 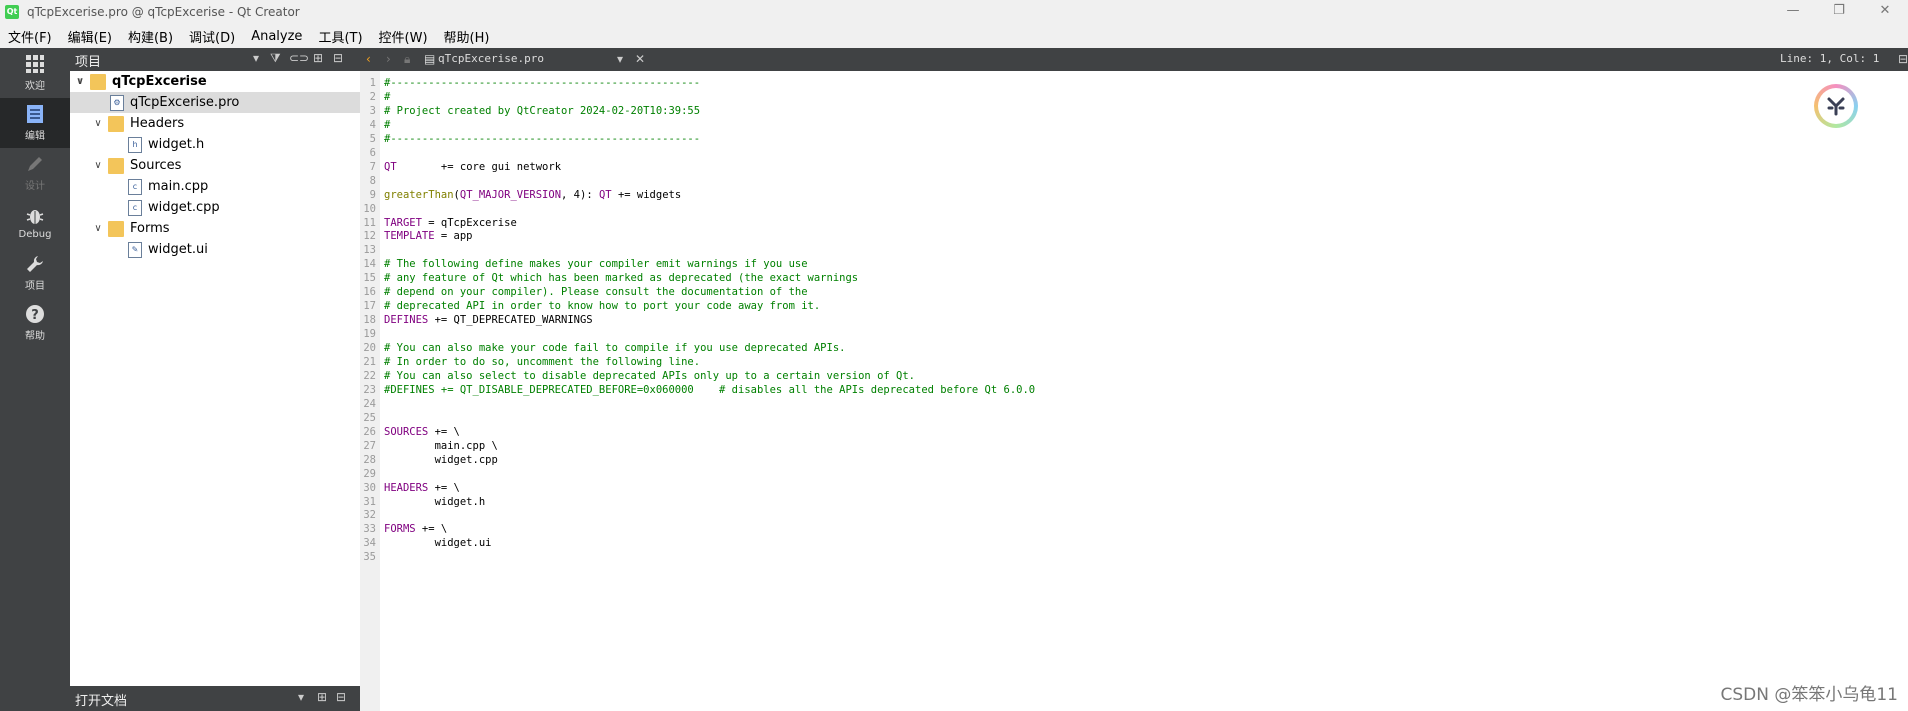 What do you see at coordinates (275, 58) in the screenshot?
I see `filter-icon: ⧩` at bounding box center [275, 58].